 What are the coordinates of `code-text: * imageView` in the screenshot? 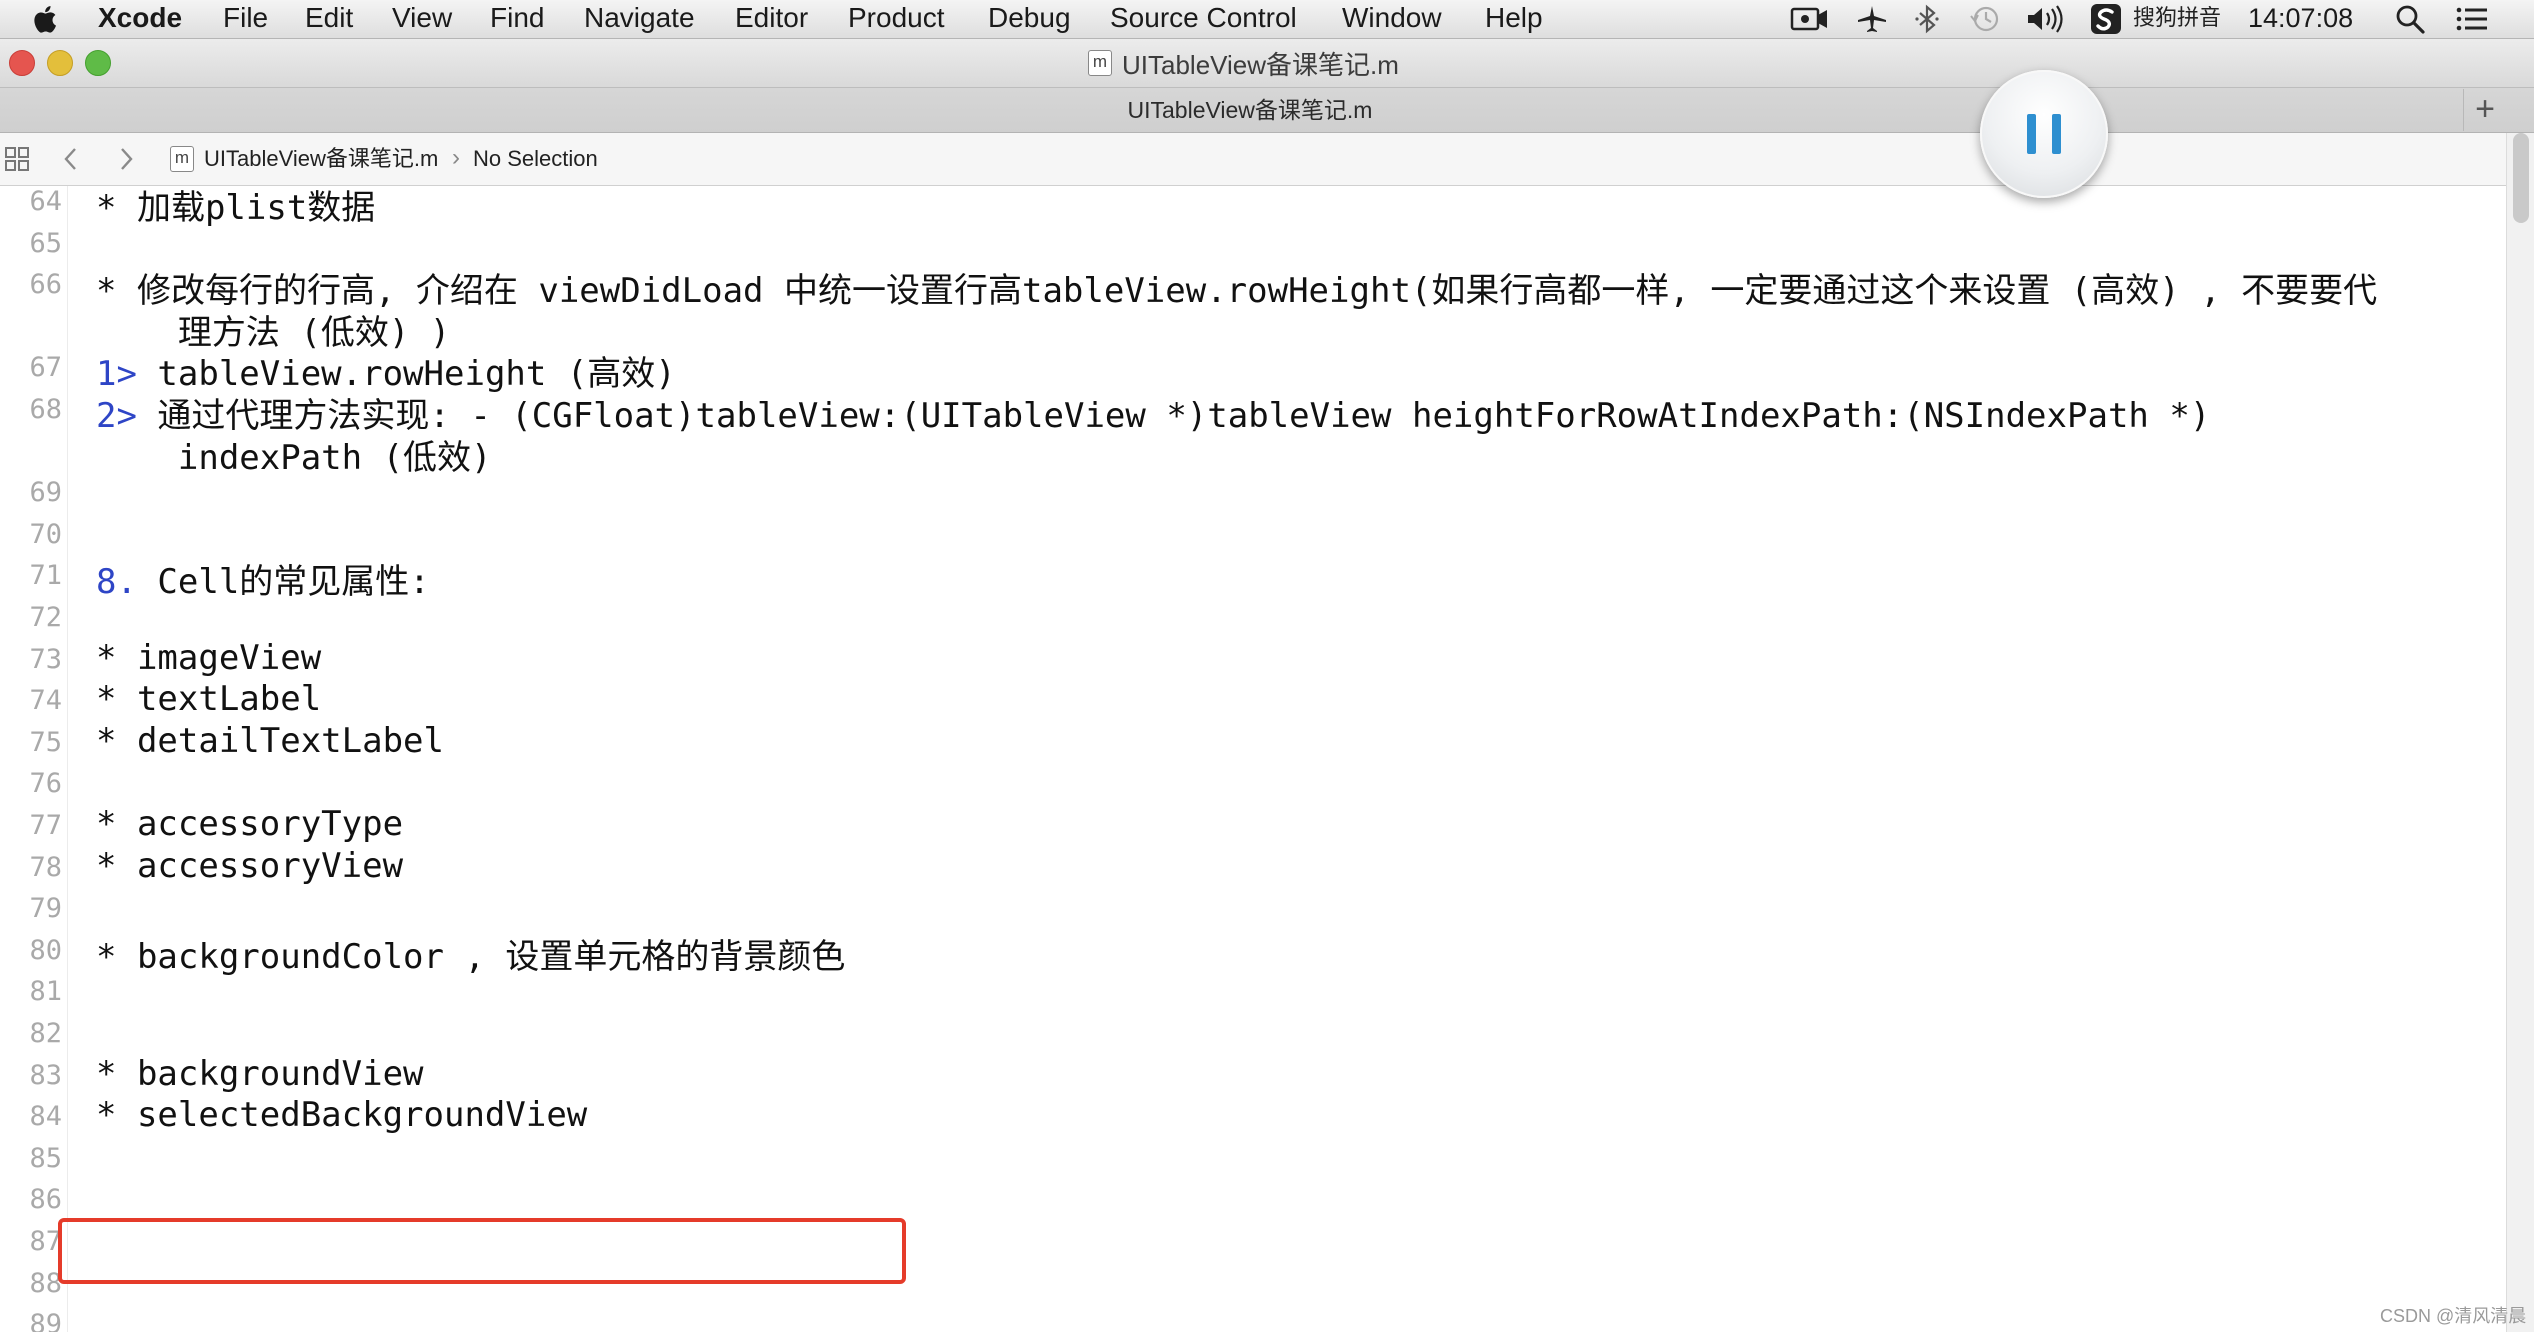 It's located at (209, 657).